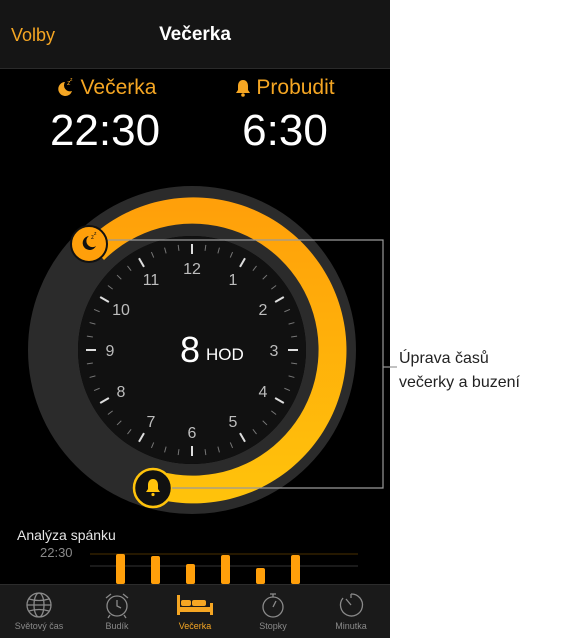 This screenshot has width=562, height=638. I want to click on tab-alarm: Budík, so click(117, 611).